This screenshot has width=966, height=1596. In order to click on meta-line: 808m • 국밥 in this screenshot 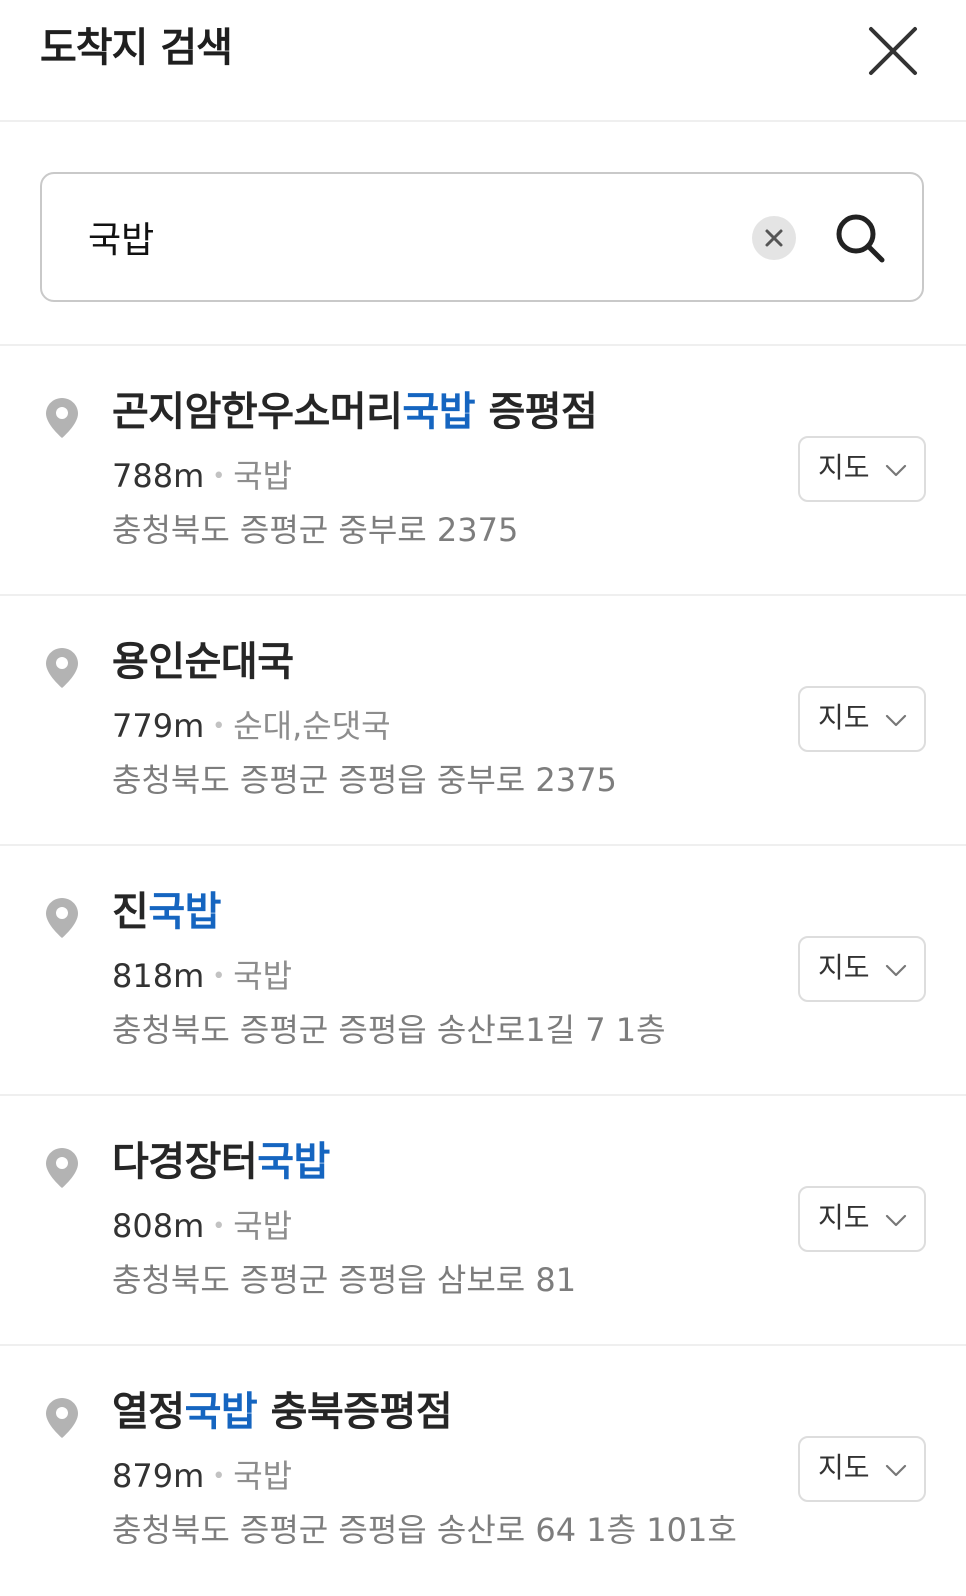, I will do `click(202, 1226)`.